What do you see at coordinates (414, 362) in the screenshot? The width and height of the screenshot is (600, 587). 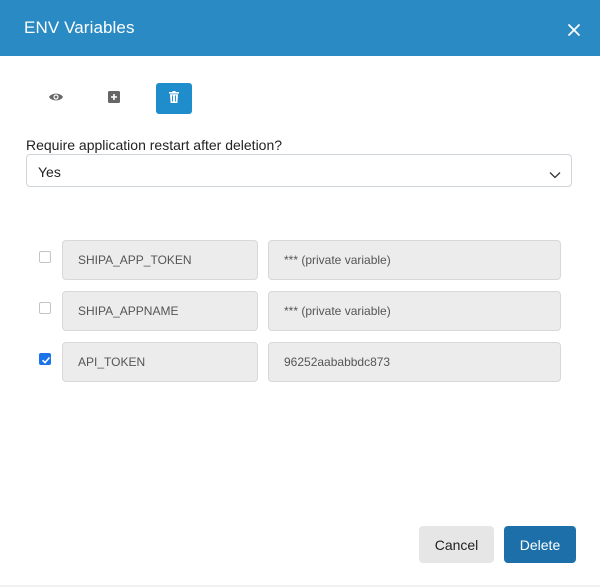 I see `variable-value-field: 96252aababbdc873` at bounding box center [414, 362].